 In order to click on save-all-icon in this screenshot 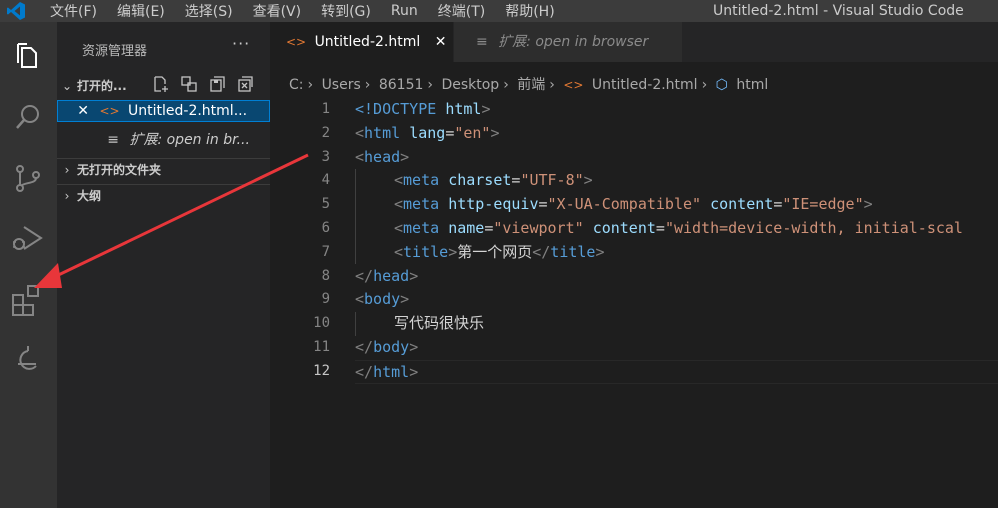, I will do `click(217, 84)`.